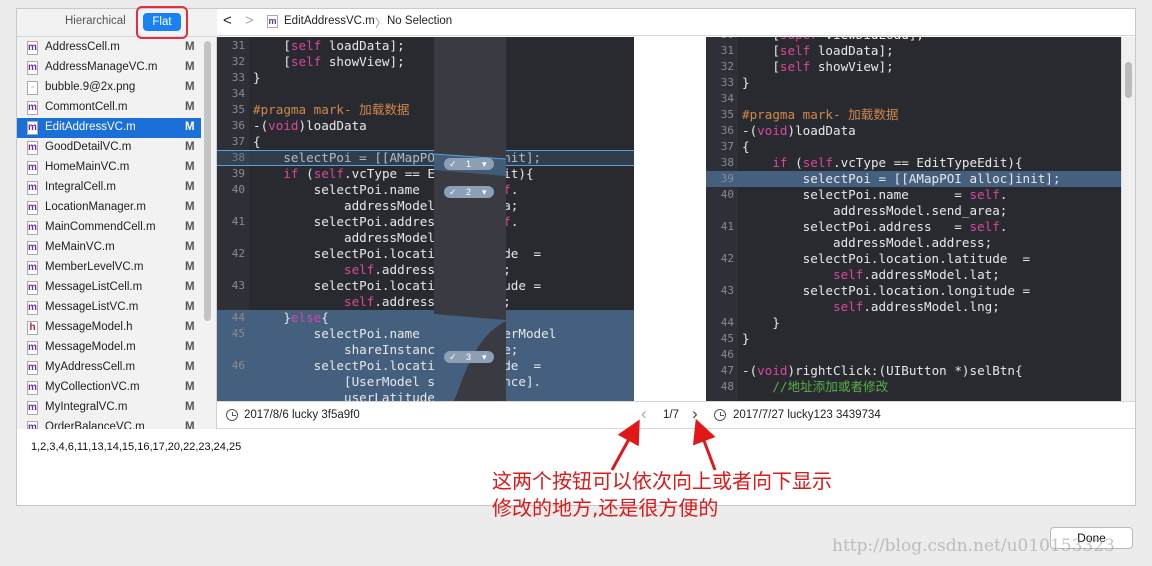 This screenshot has width=1152, height=566. I want to click on annotation-line-2: 修改的地方,还是很方便的, so click(605, 508).